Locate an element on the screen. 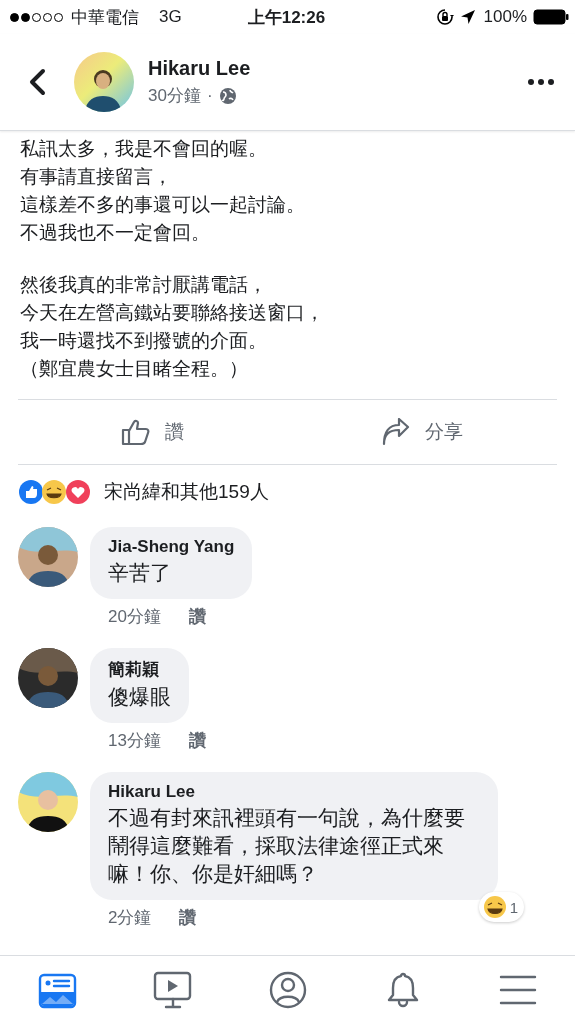  comment-text: 不過有封來訊裡頭有一句說，為什麼要鬧得這麼難看，採取法律途徑正式來嘛！你、你是奸細嗎？ is located at coordinates (287, 846).